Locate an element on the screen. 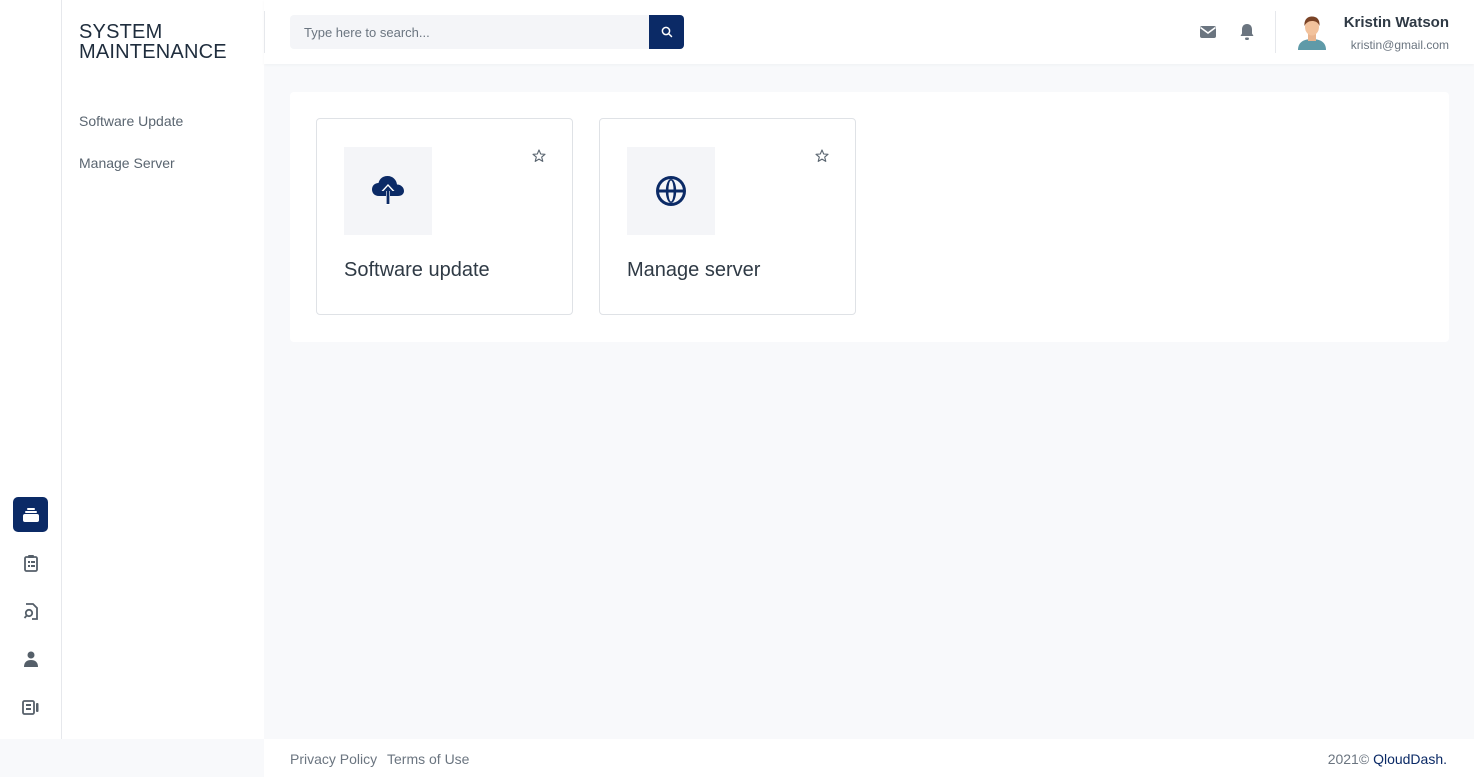 Image resolution: width=1474 pixels, height=777 pixels. cloud-upload-icon is located at coordinates (388, 190).